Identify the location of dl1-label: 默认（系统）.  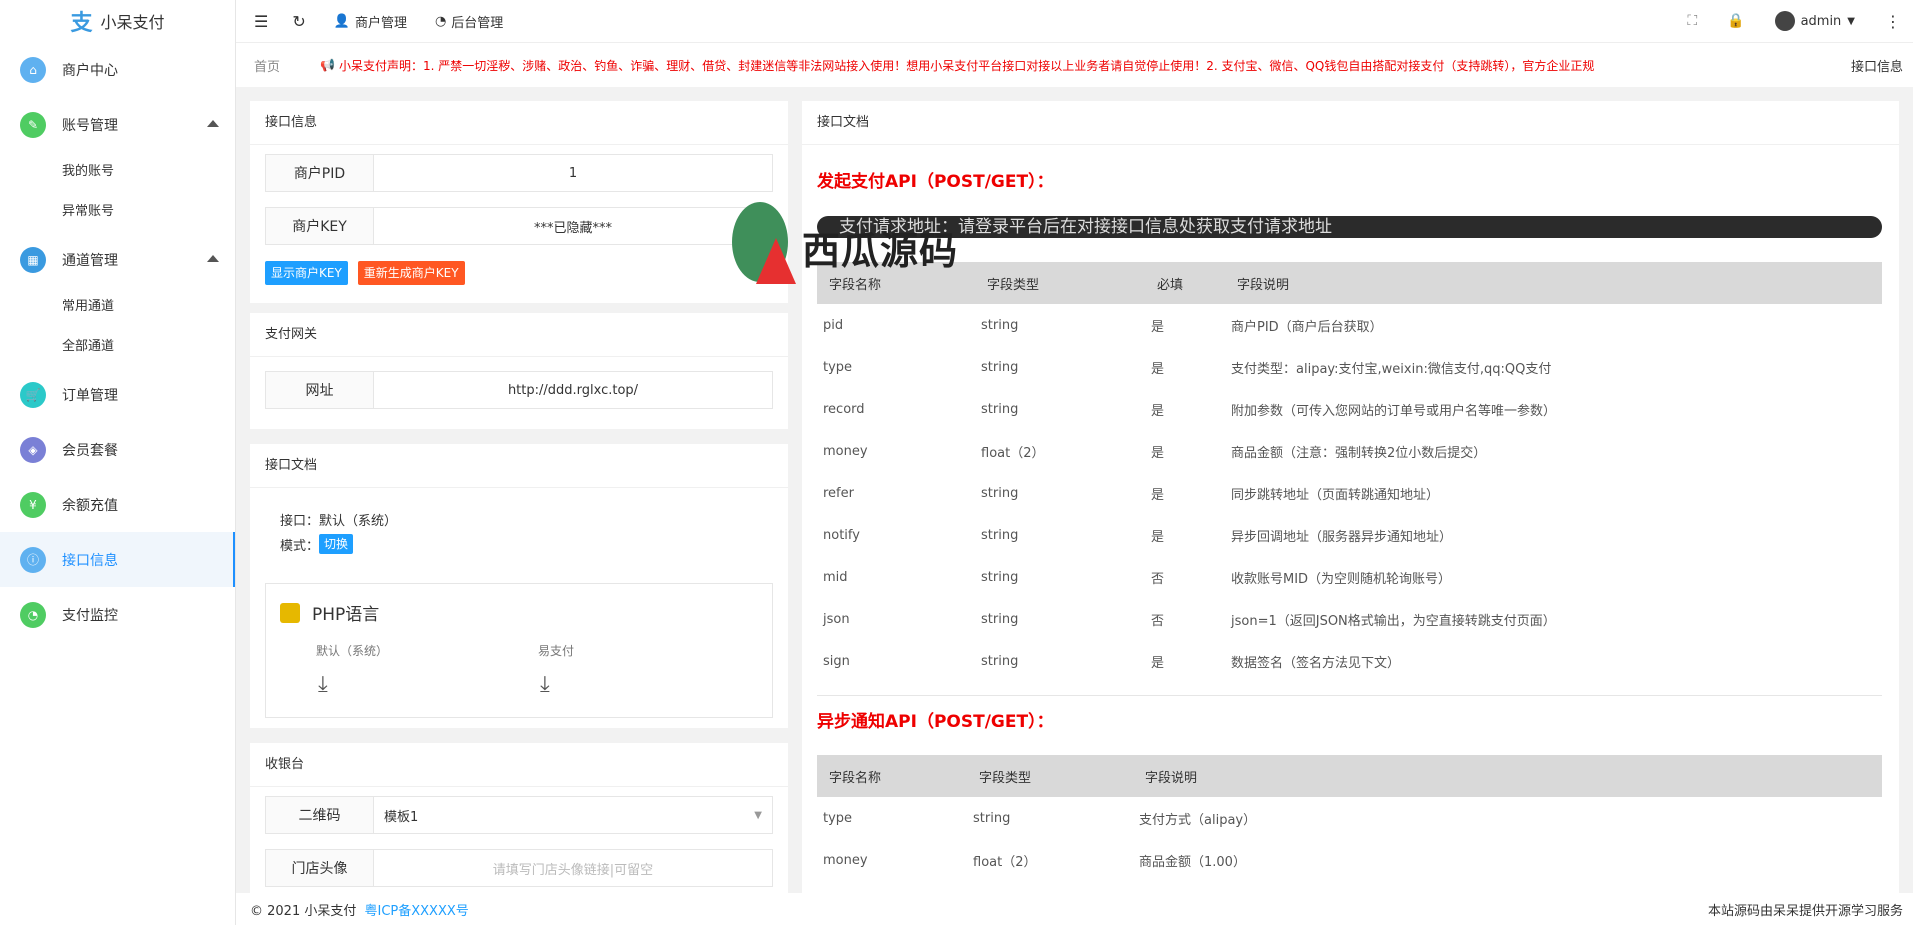
(352, 651).